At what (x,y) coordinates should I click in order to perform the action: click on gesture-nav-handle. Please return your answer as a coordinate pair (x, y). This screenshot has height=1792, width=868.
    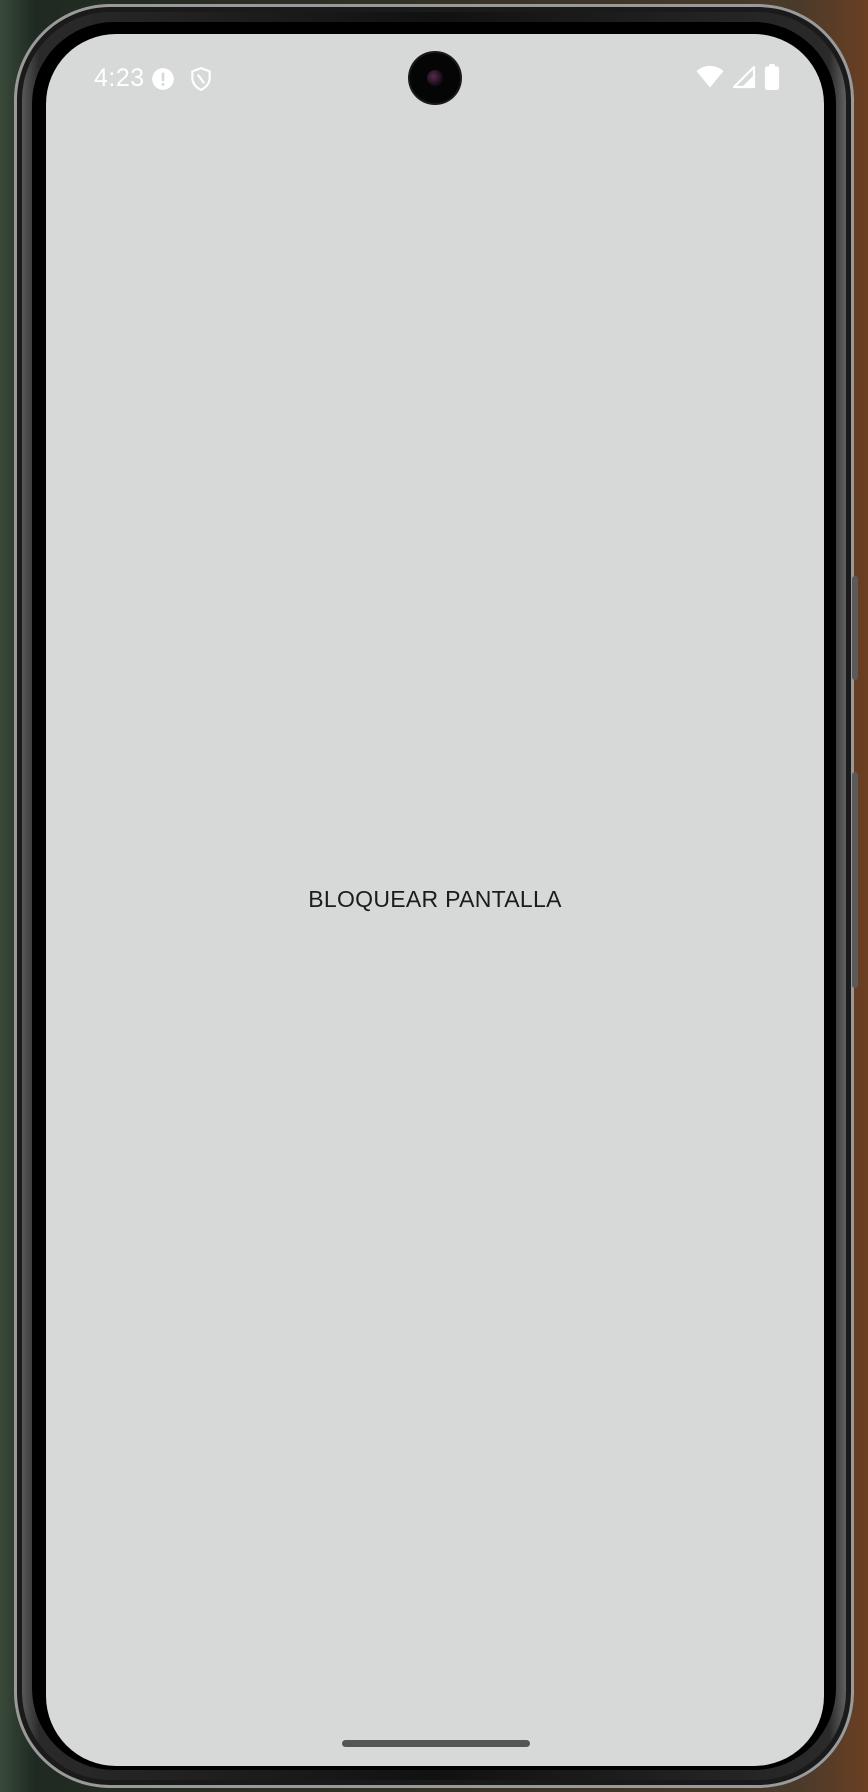
    Looking at the image, I should click on (436, 1743).